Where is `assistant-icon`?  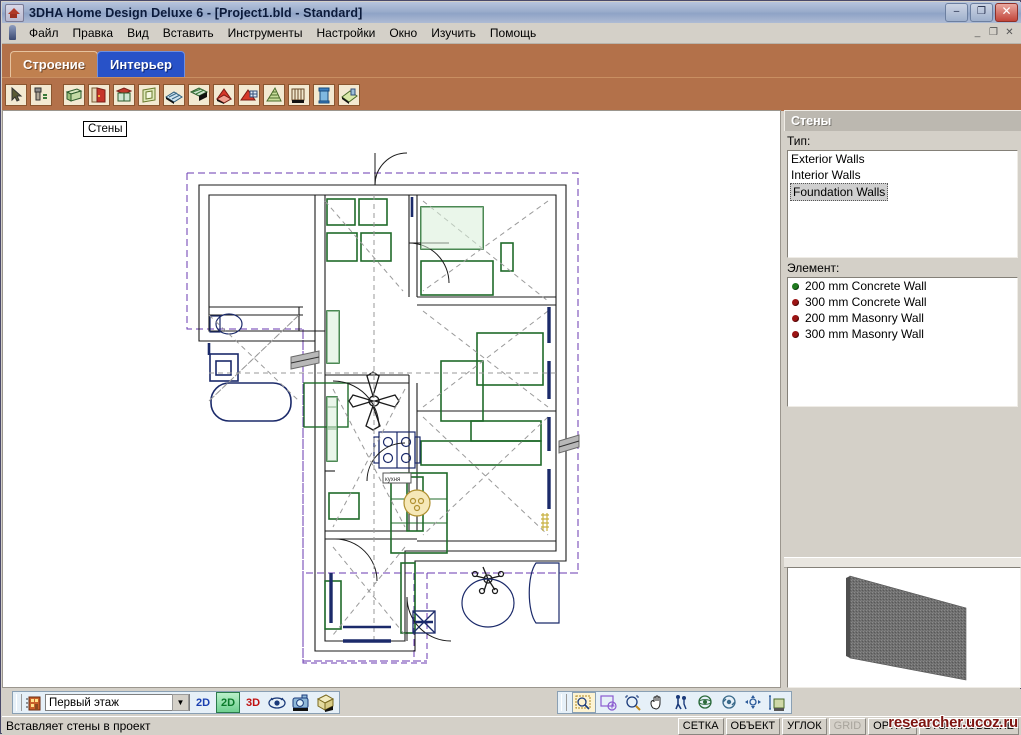 assistant-icon is located at coordinates (13, 33).